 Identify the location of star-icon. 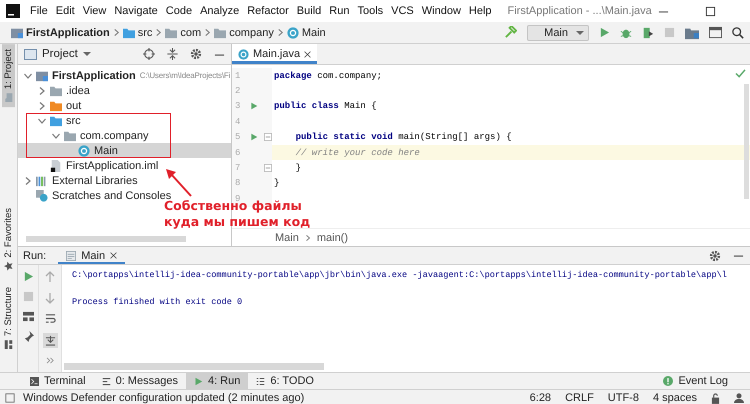
(8, 266).